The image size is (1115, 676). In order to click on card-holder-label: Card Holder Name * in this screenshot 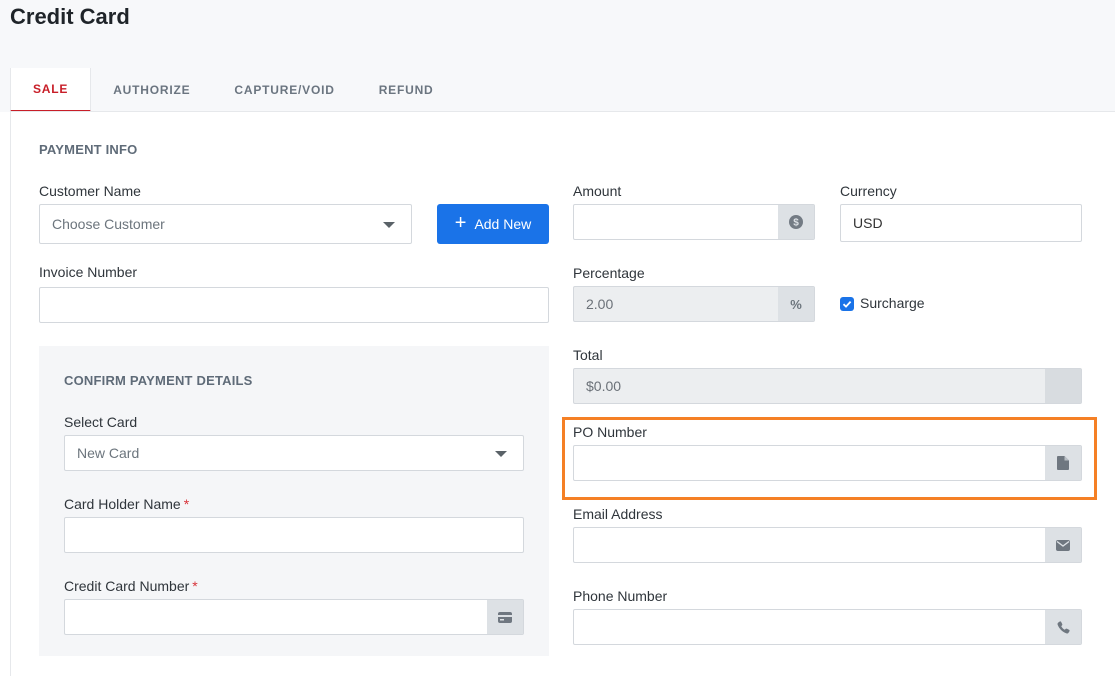, I will do `click(126, 504)`.